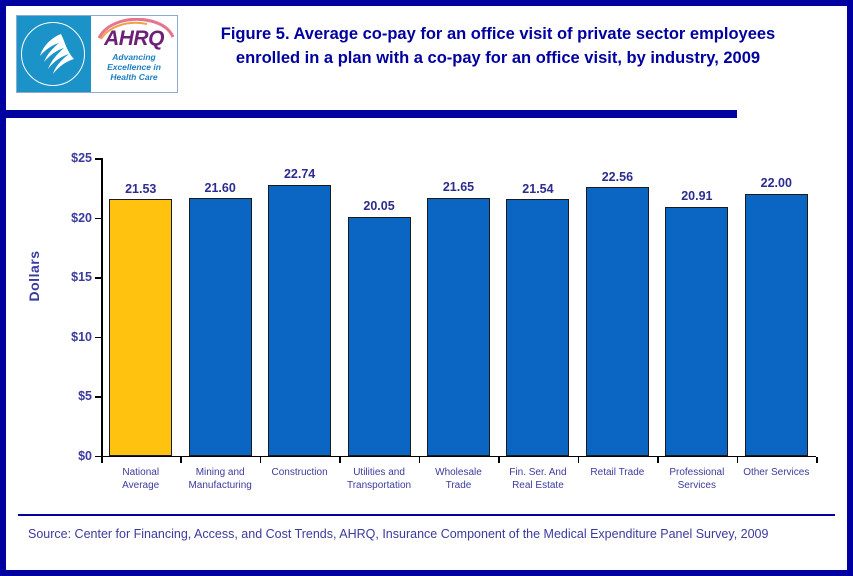  I want to click on ahrq-tagline-line3: Health Care, so click(134, 77).